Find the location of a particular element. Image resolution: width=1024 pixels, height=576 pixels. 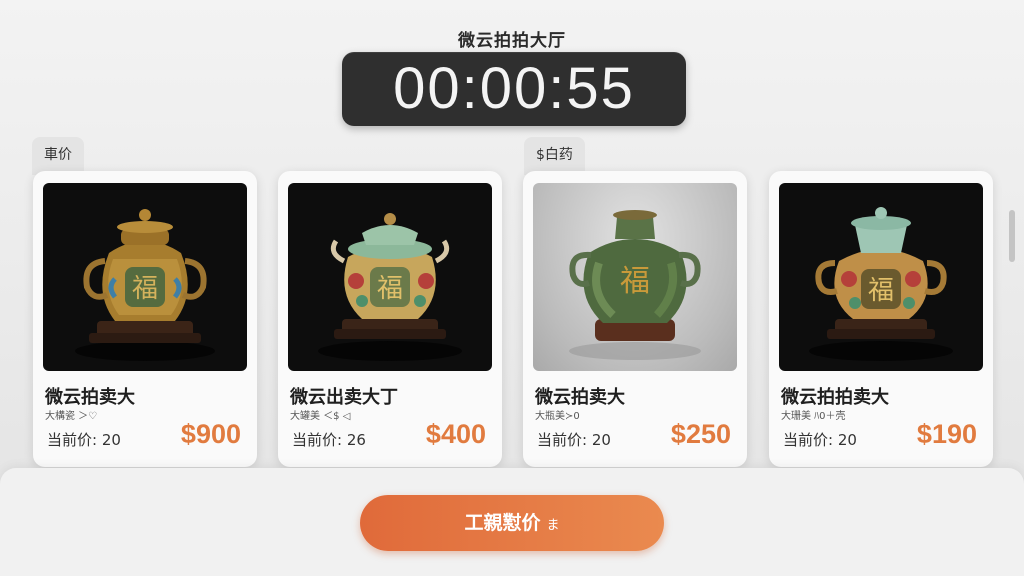

lot-card: 福 微云拍卖大 大構瓷 ＞♡ 当前价: 20 $900 is located at coordinates (145, 319).